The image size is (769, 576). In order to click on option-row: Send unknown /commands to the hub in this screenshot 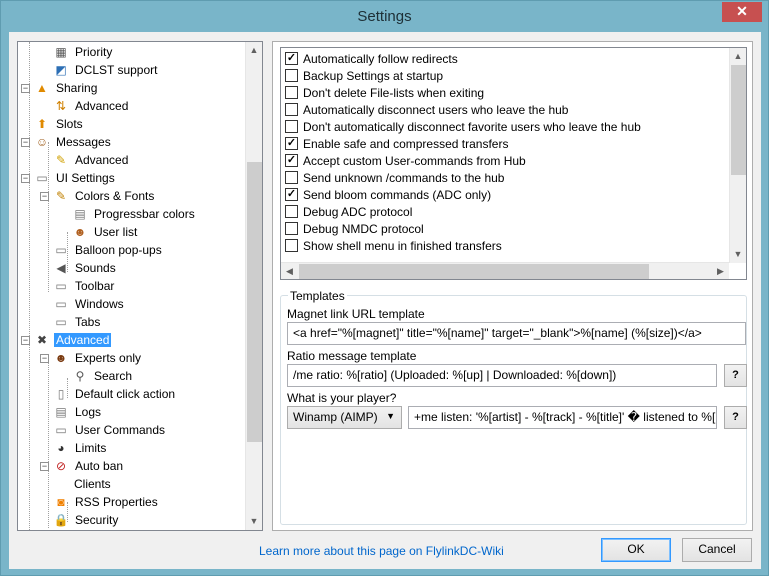, I will do `click(394, 177)`.